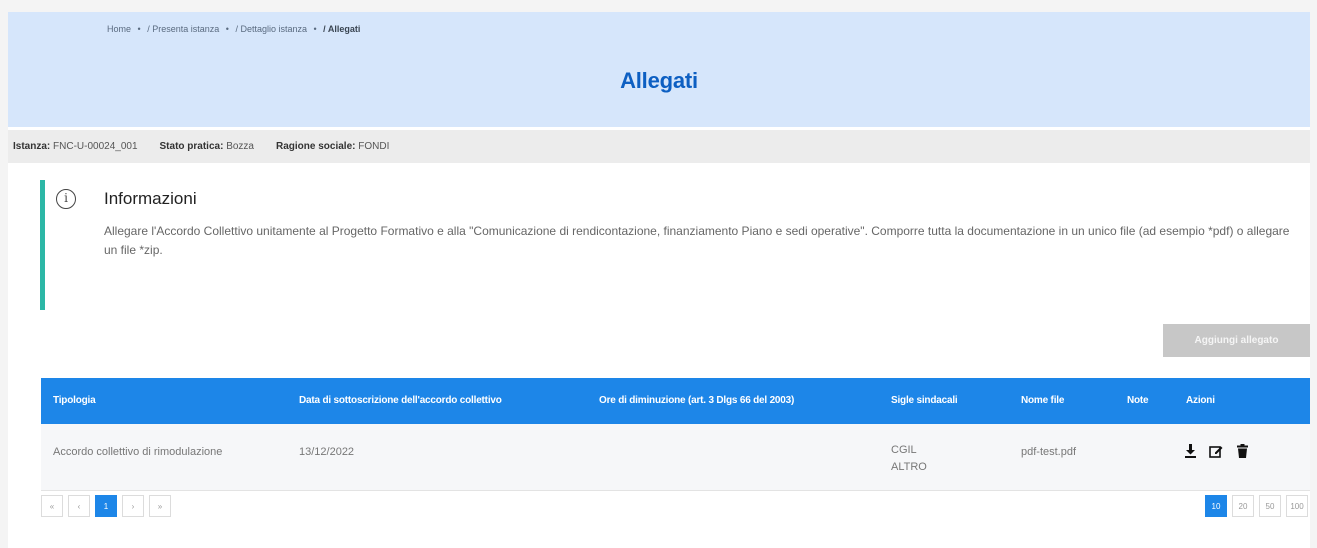 The height and width of the screenshot is (548, 1317). Describe the element at coordinates (1297, 506) in the screenshot. I see `page-size-100: 100` at that location.